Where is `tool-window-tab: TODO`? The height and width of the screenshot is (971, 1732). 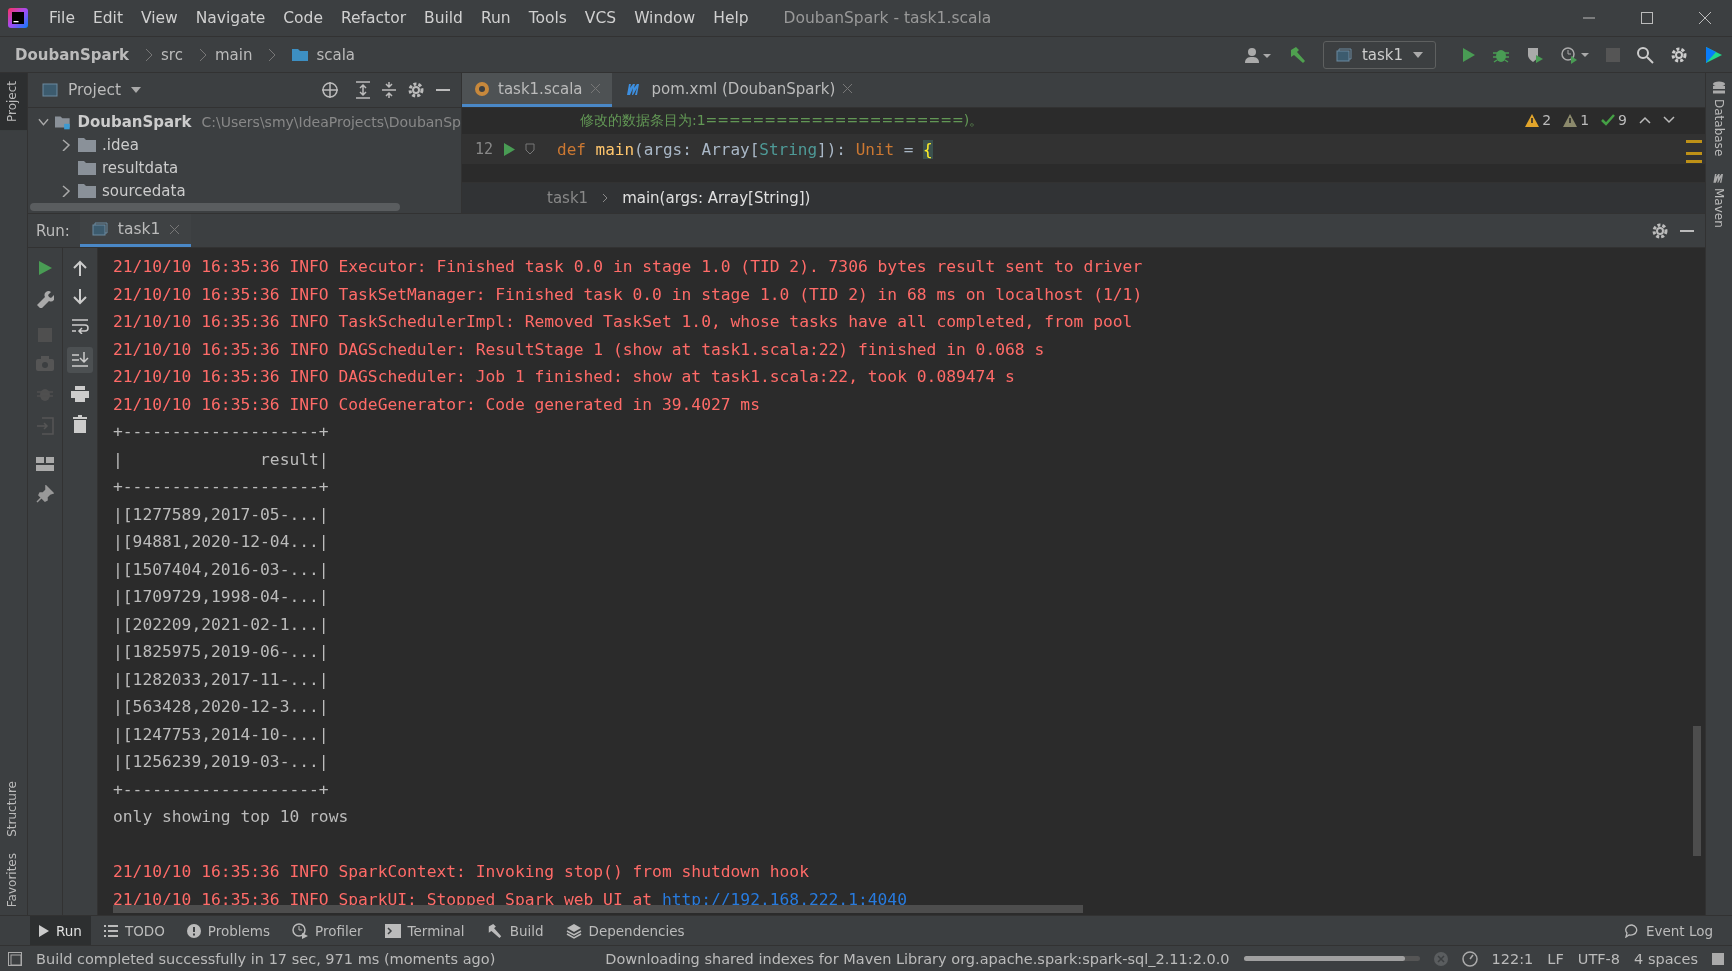
tool-window-tab: TODO is located at coordinates (134, 930).